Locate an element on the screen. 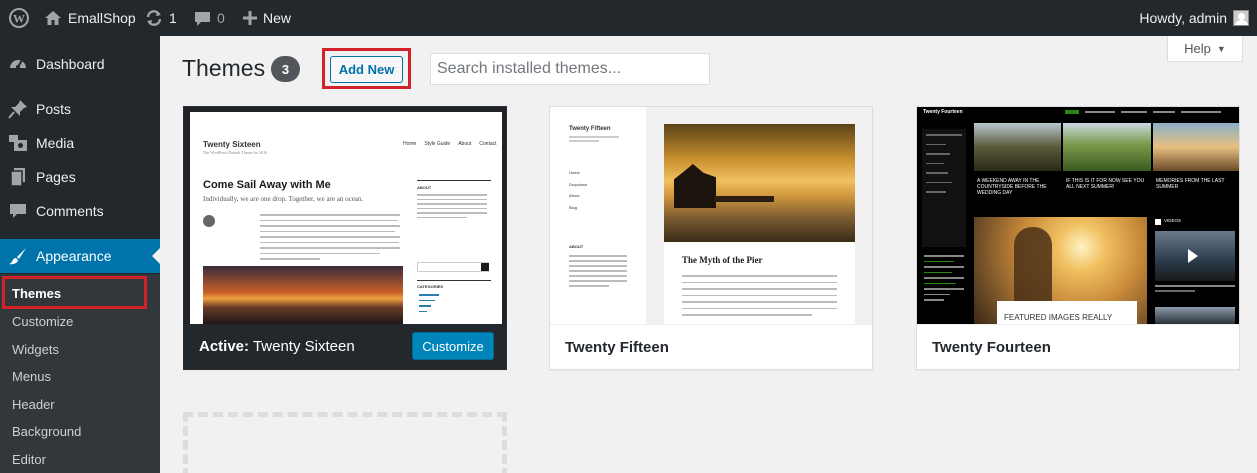 This screenshot has width=1257, height=473. search-input is located at coordinates (570, 69).